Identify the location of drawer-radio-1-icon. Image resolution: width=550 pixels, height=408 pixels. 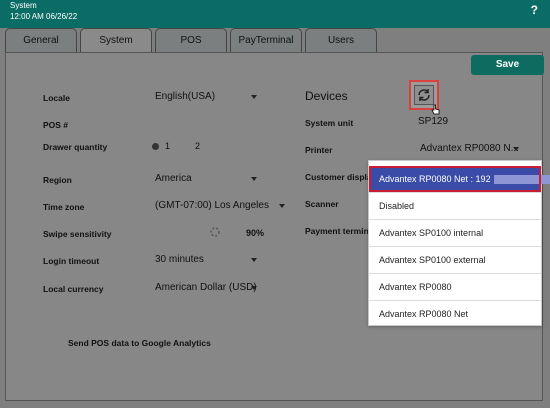
(155, 146).